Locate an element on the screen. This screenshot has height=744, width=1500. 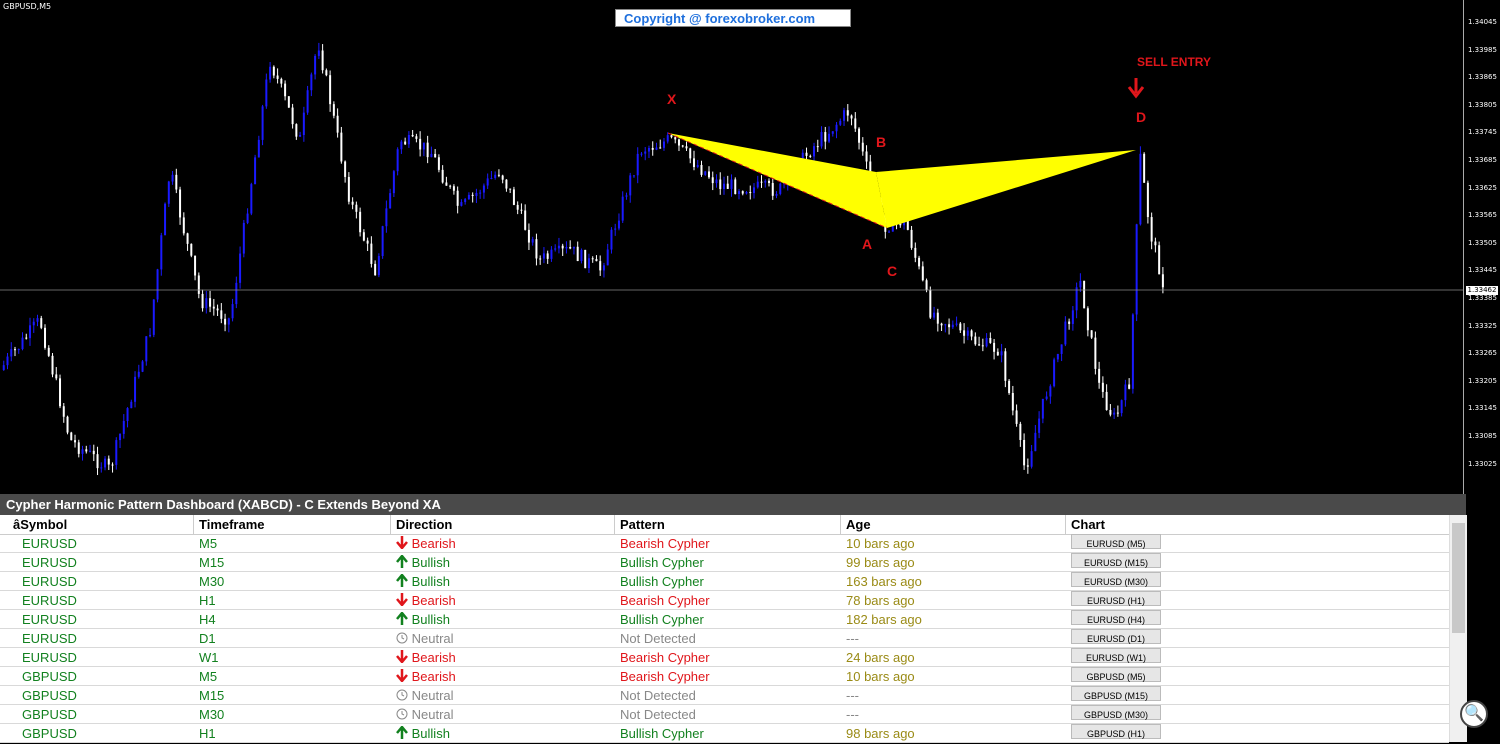
column-header-direction: Direction is located at coordinates (424, 524).